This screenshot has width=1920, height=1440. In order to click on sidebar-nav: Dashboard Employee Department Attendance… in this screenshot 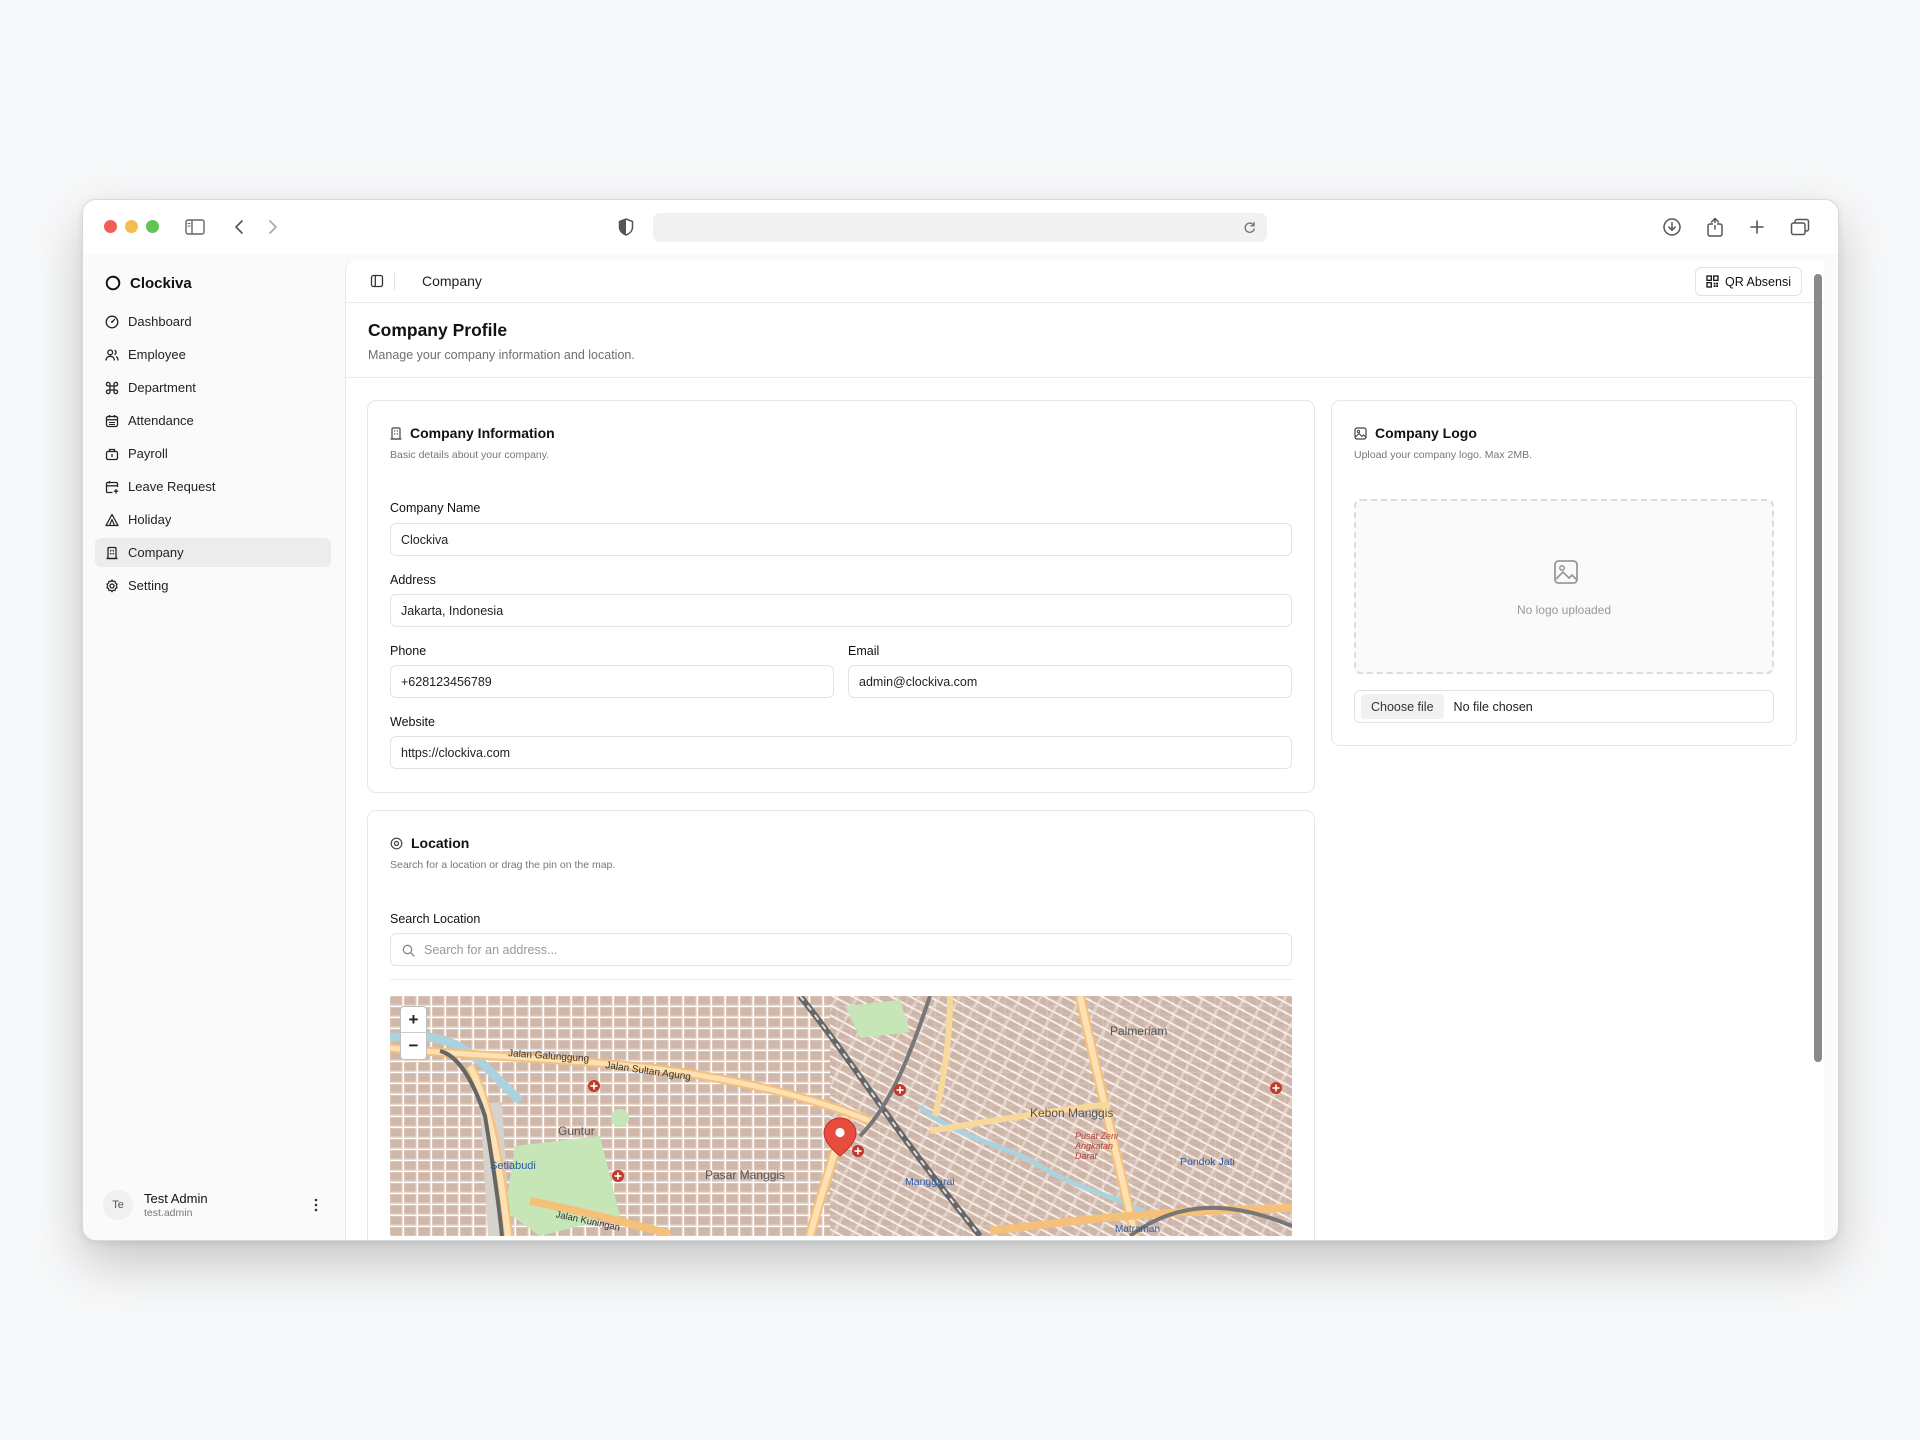, I will do `click(213, 455)`.